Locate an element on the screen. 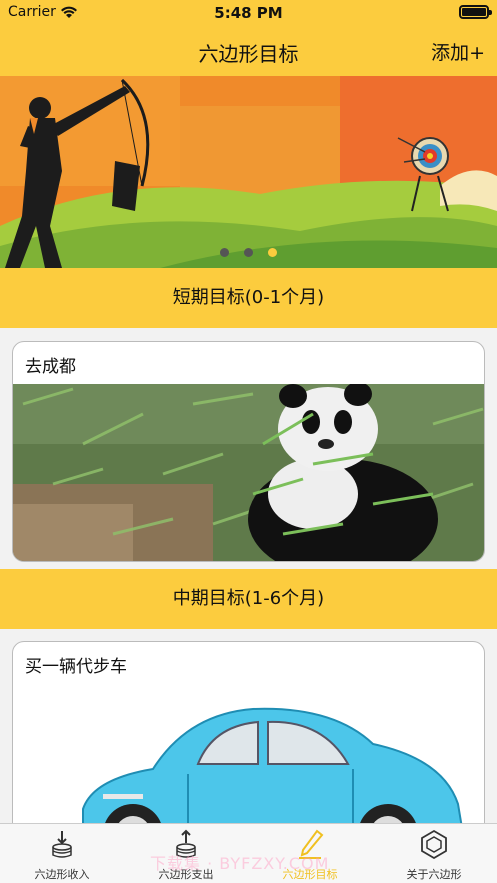  page-title: 六边形目标 is located at coordinates (248, 54).